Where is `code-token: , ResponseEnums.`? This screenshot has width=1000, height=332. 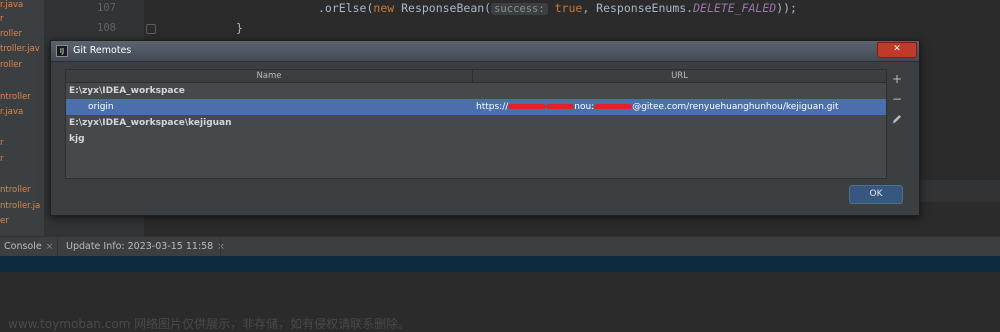
code-token: , ResponseEnums. is located at coordinates (638, 8).